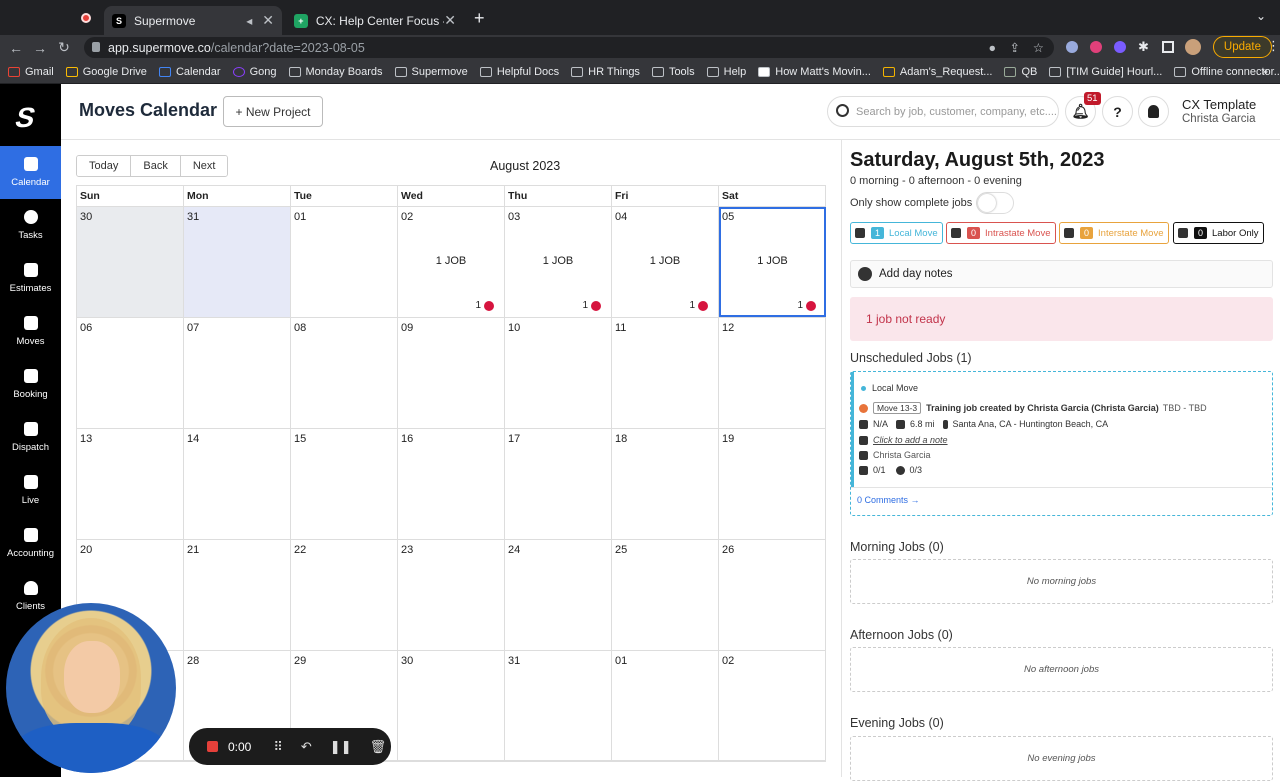 This screenshot has width=1280, height=781. What do you see at coordinates (212, 746) in the screenshot?
I see `stop-recording-icon` at bounding box center [212, 746].